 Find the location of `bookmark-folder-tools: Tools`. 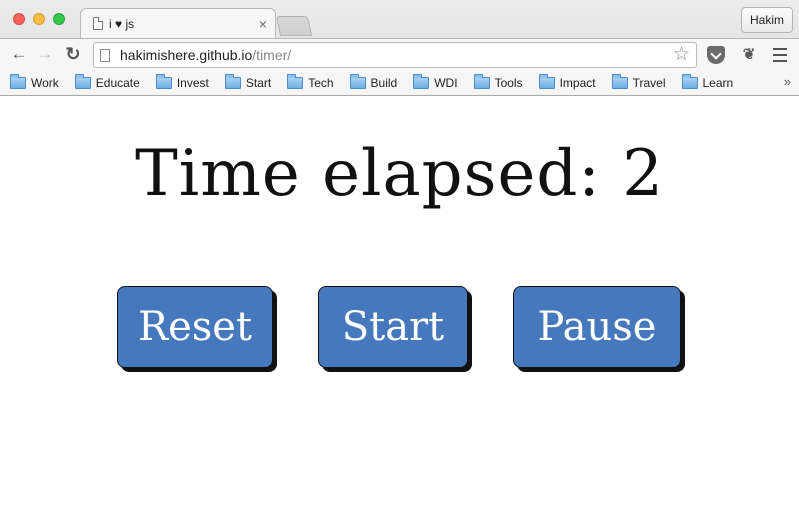

bookmark-folder-tools: Tools is located at coordinates (498, 81).